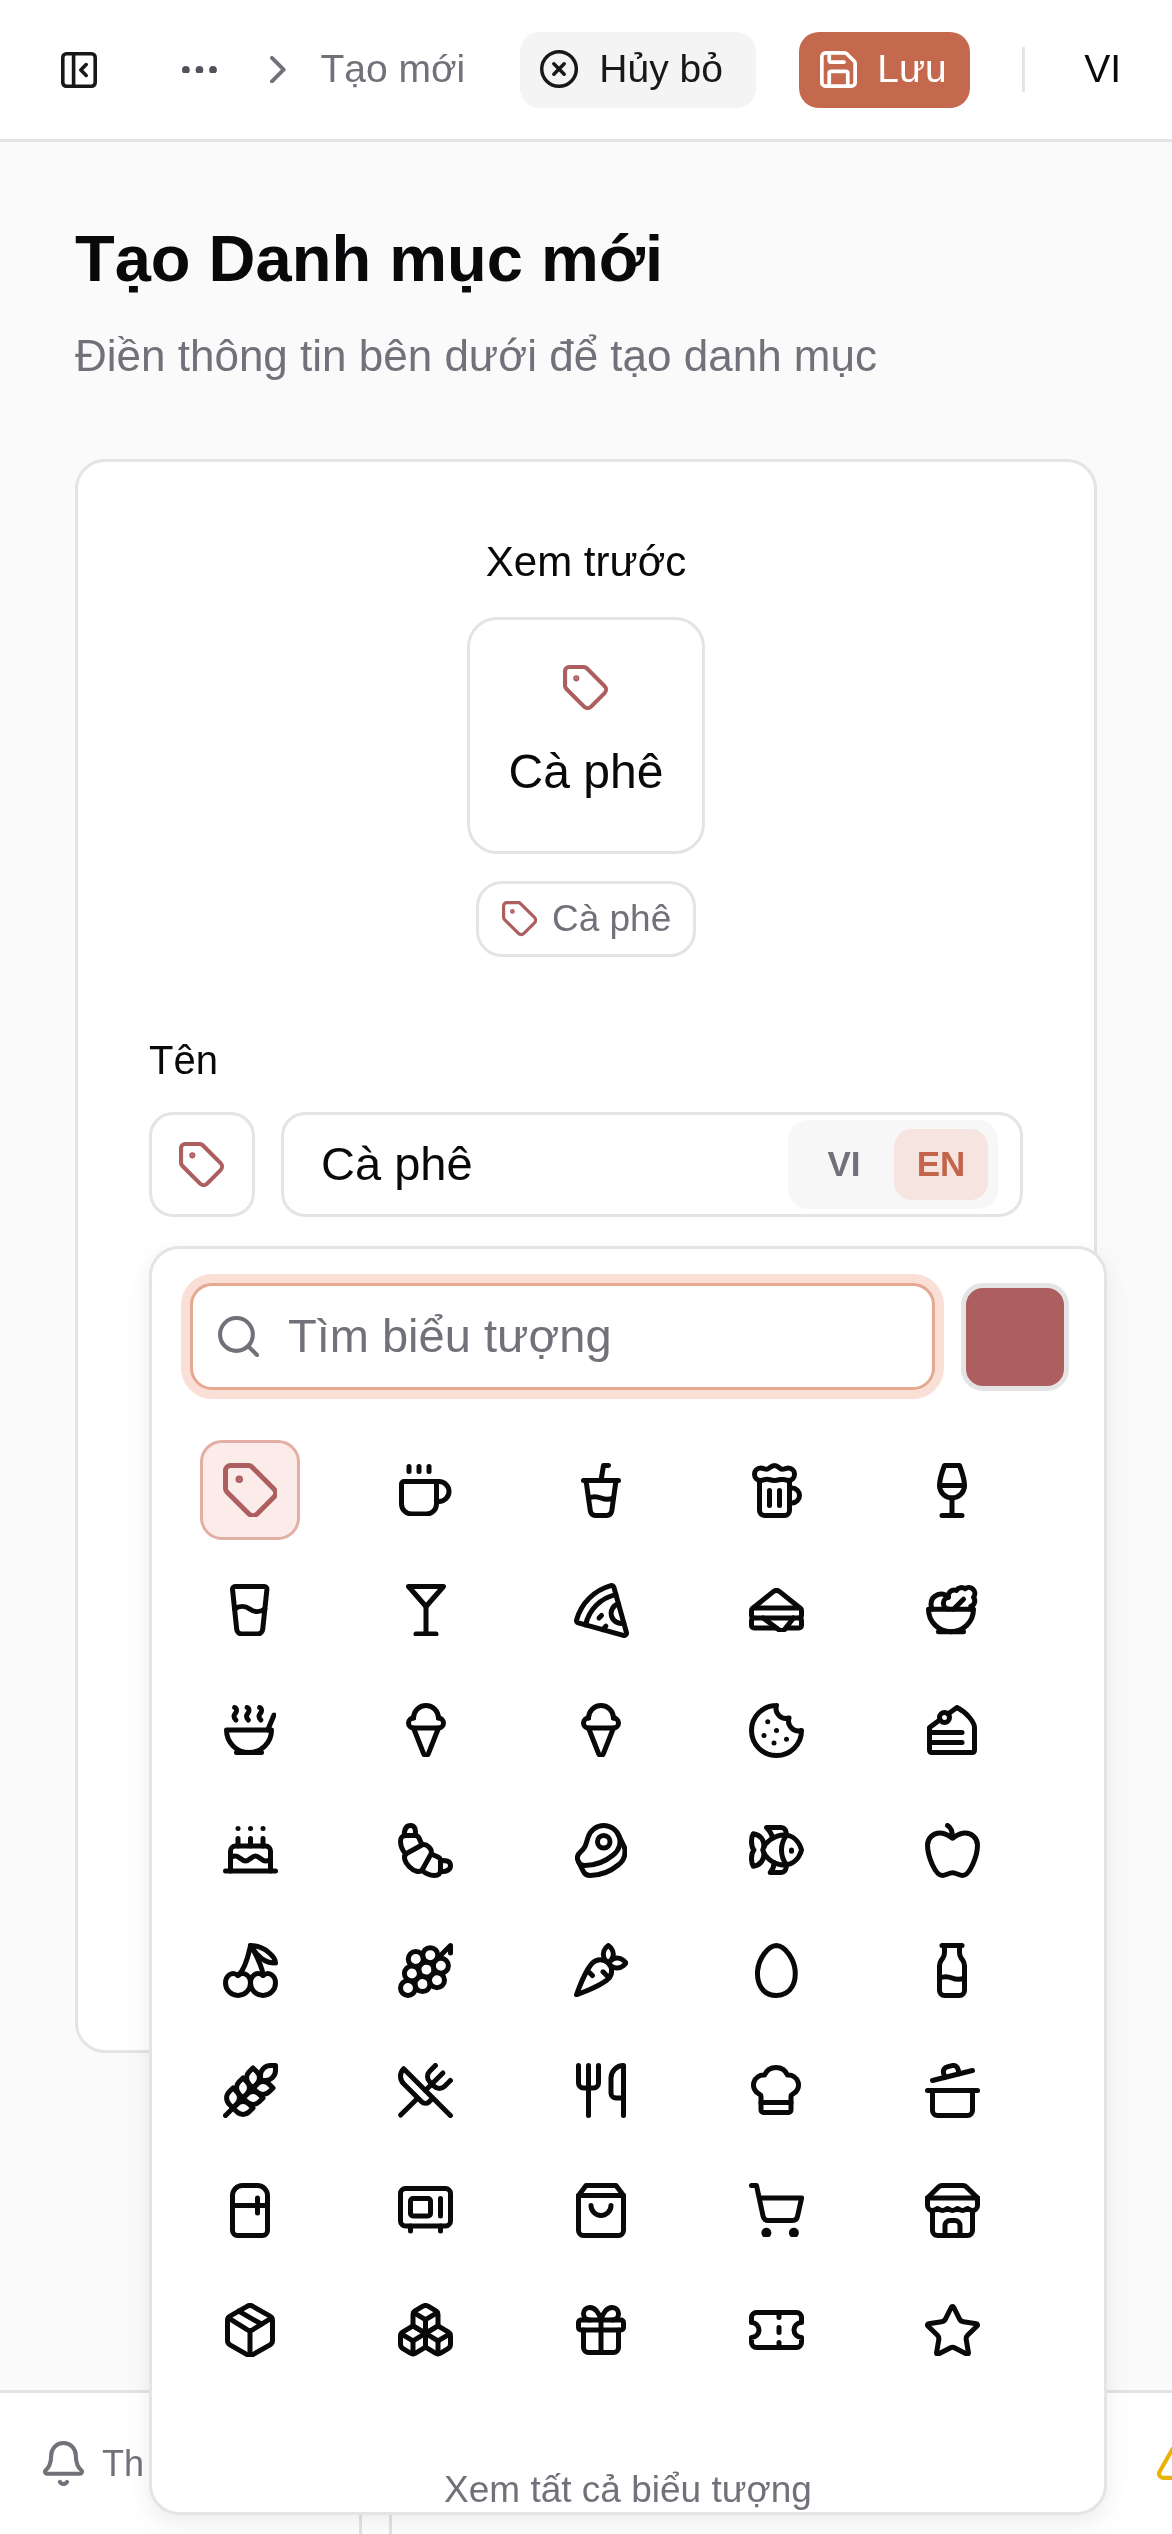 The height and width of the screenshot is (2534, 1172). Describe the element at coordinates (425, 1970) in the screenshot. I see `grapes-icon` at that location.